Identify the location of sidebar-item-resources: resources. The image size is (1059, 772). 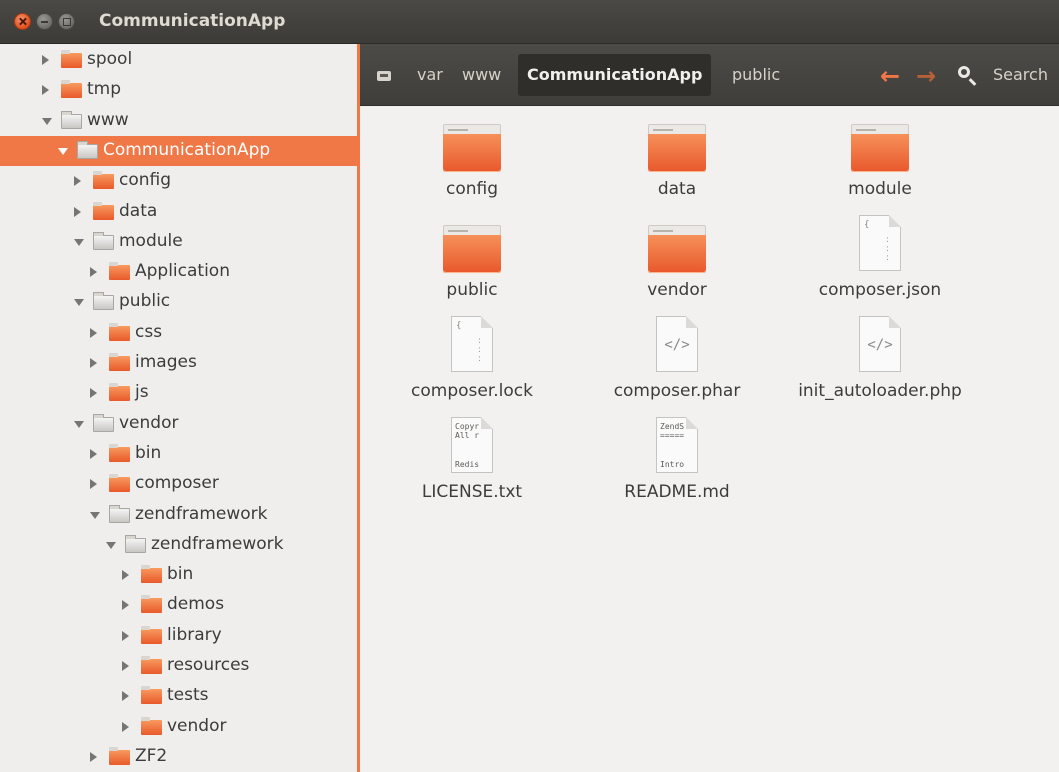
(178, 666).